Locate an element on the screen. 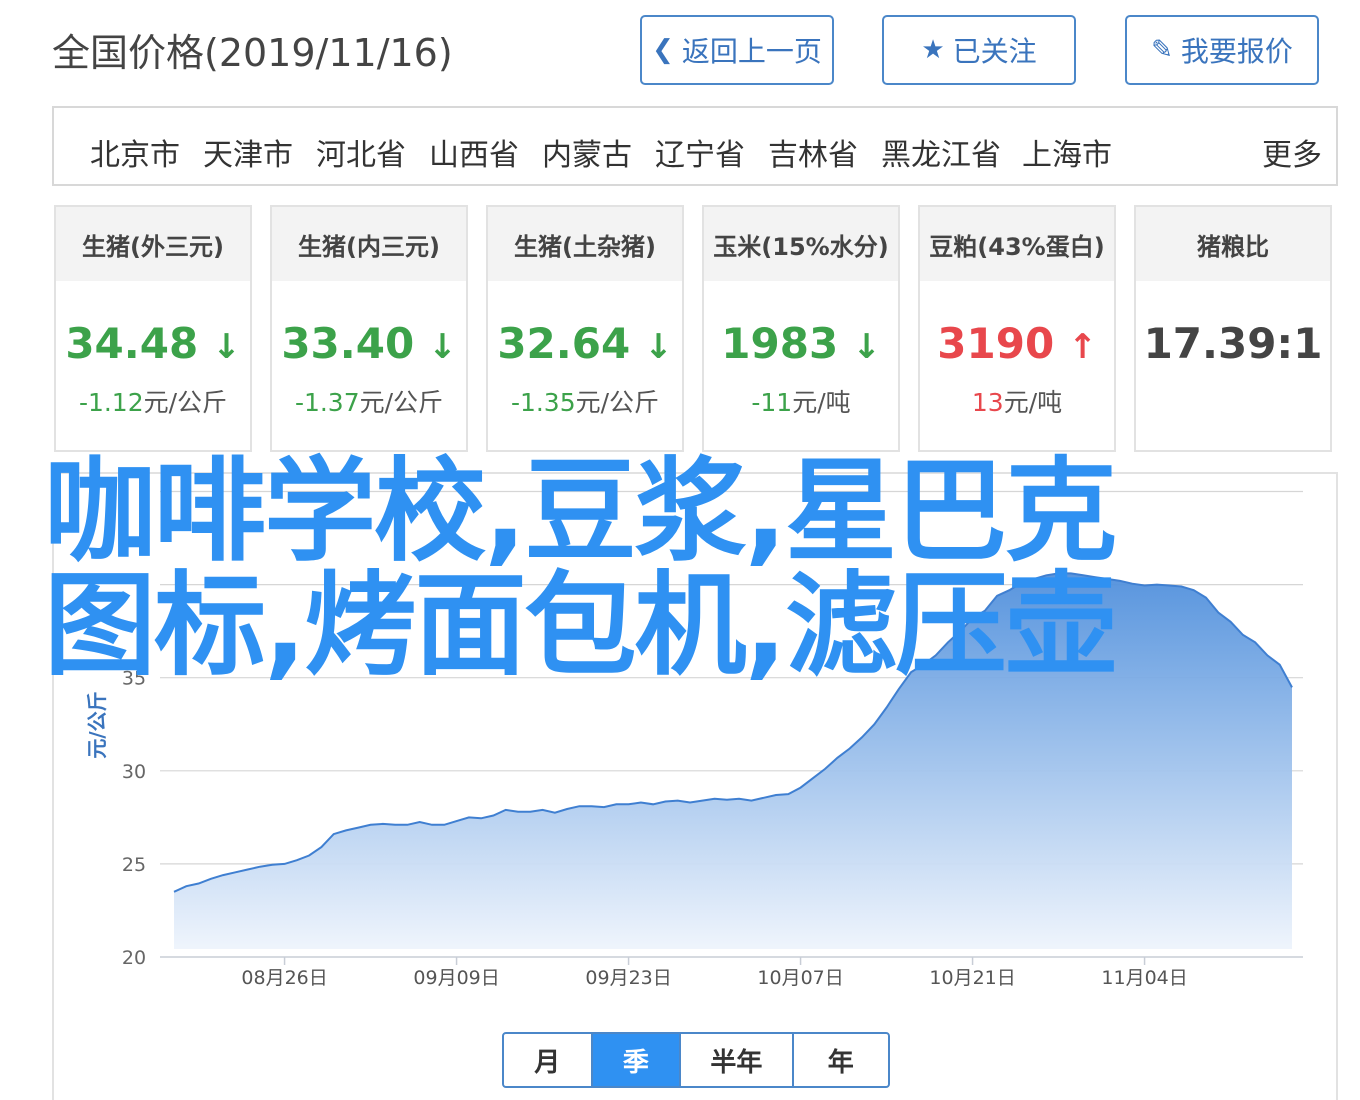 The image size is (1360, 1100). range-selector: 月 季 半年 年 is located at coordinates (696, 1060).